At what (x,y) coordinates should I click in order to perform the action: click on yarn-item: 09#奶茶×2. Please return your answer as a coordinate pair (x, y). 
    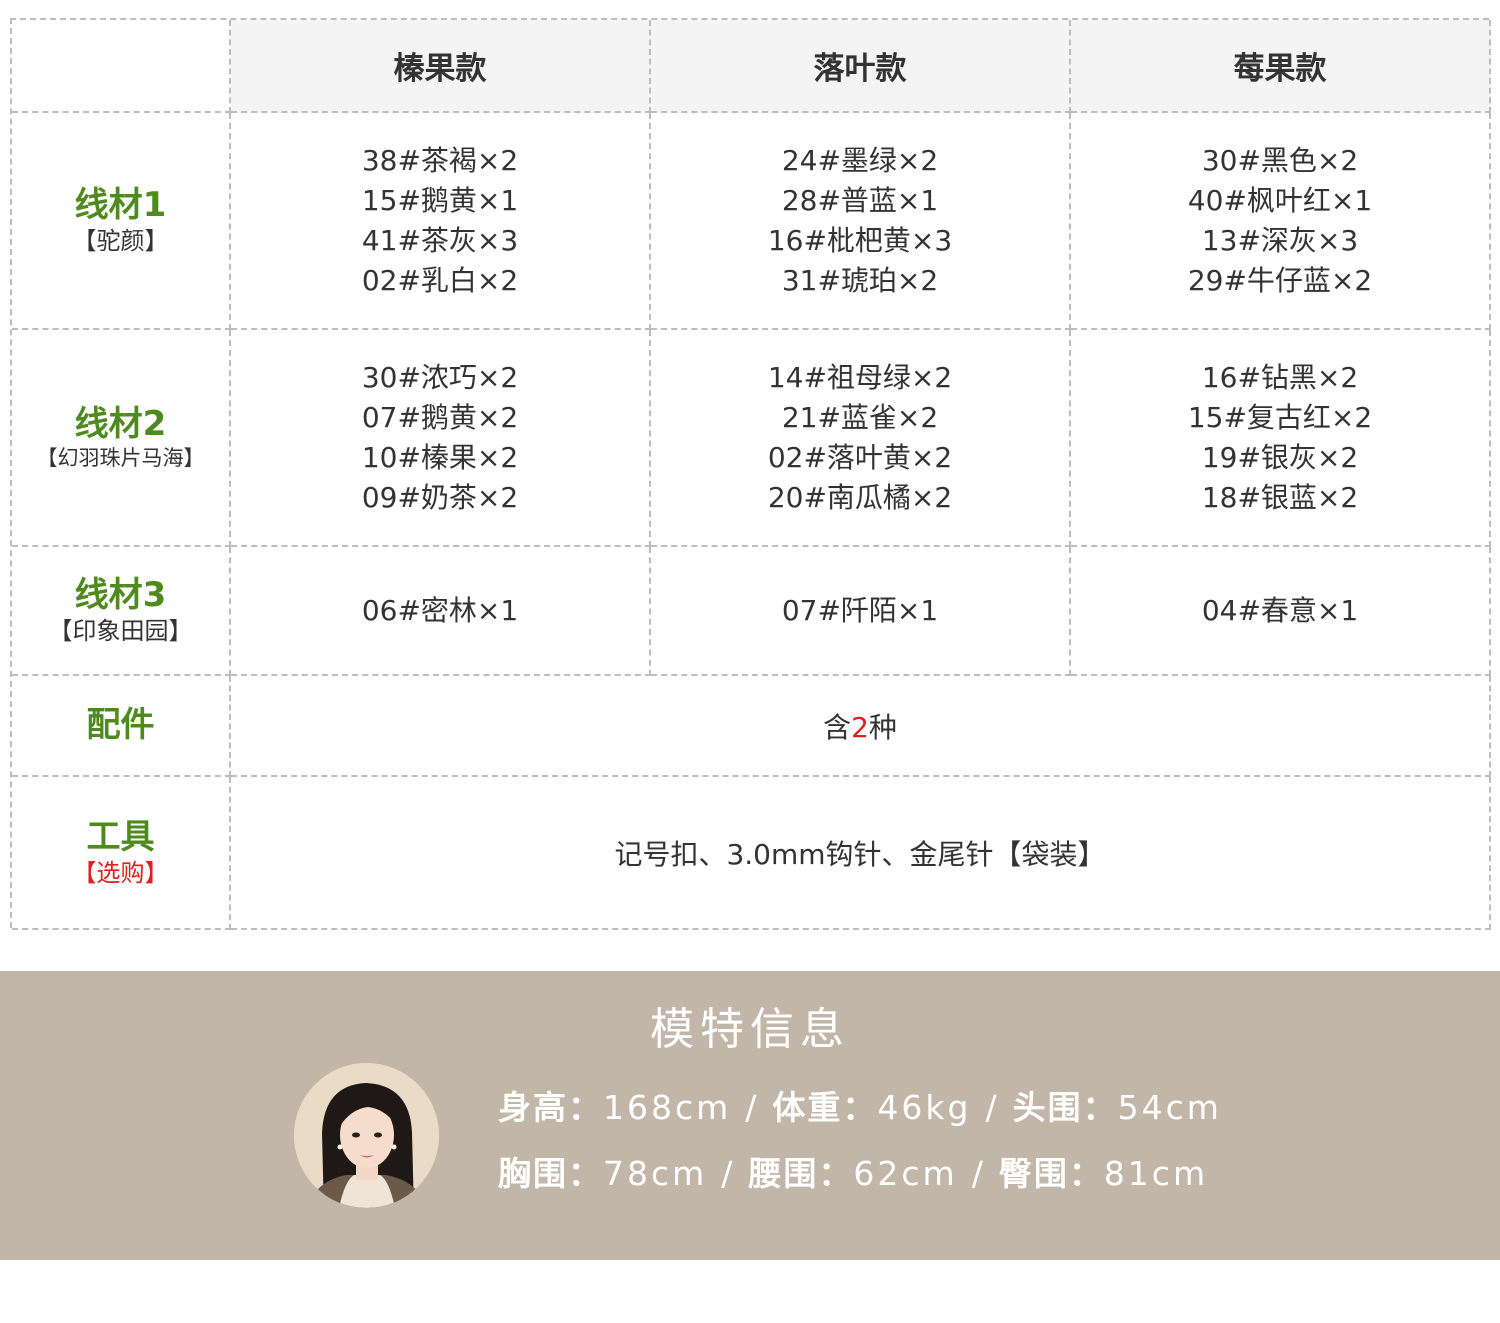
    Looking at the image, I should click on (440, 497).